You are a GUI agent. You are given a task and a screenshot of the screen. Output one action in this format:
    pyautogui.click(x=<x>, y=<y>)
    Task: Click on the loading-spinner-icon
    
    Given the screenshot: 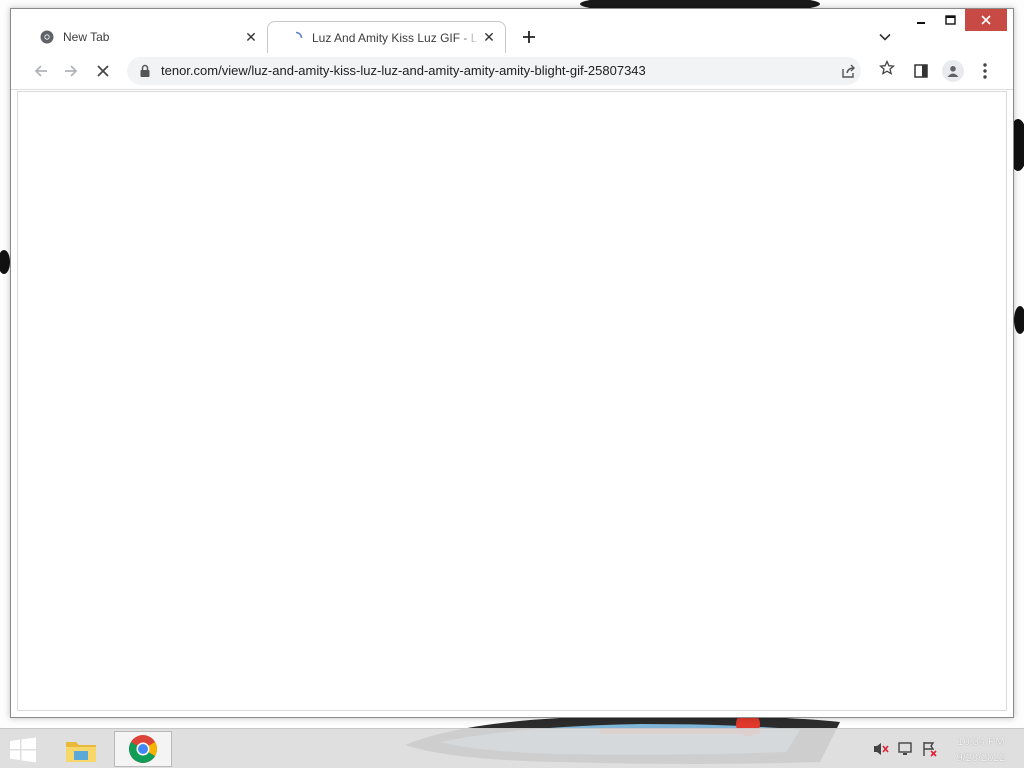 What is the action you would take?
    pyautogui.click(x=296, y=38)
    